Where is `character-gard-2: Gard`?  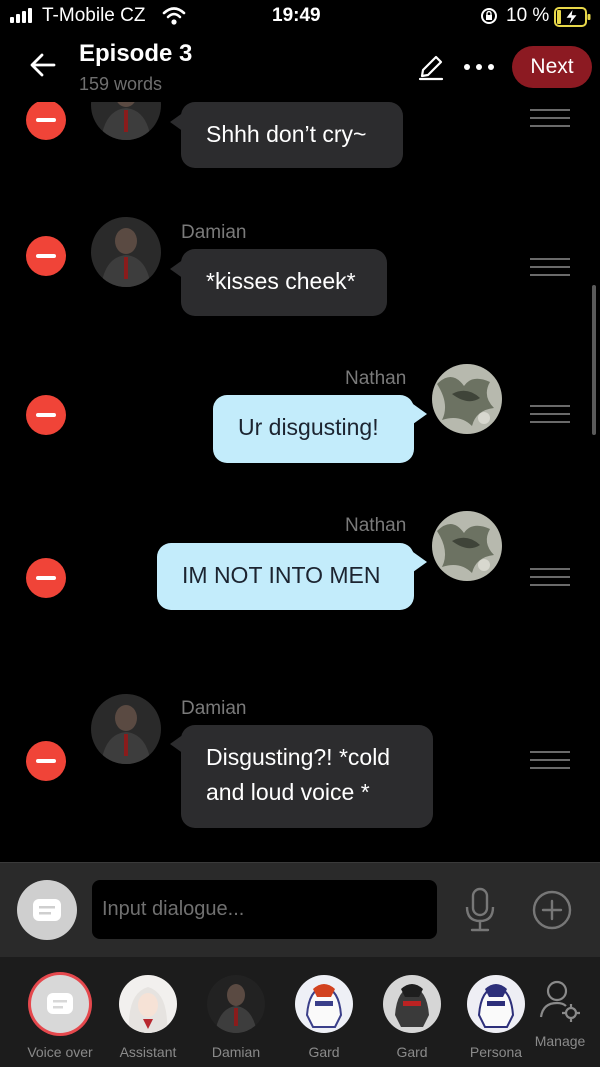 character-gard-2: Gard is located at coordinates (412, 1017).